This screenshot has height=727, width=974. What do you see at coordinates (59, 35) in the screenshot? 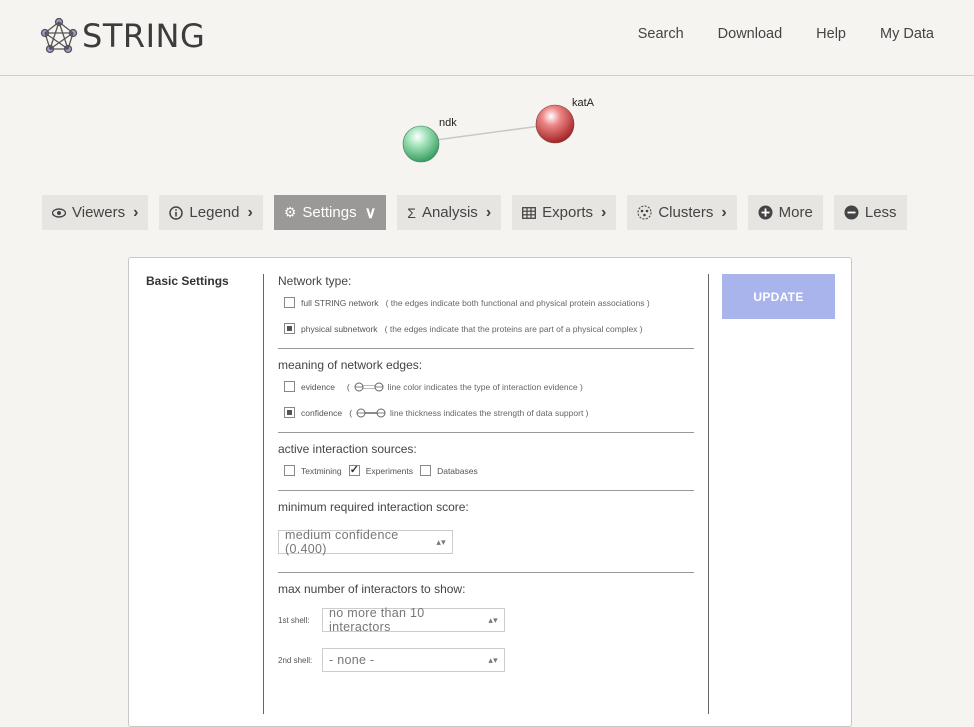
I see `string-network-logo-icon` at bounding box center [59, 35].